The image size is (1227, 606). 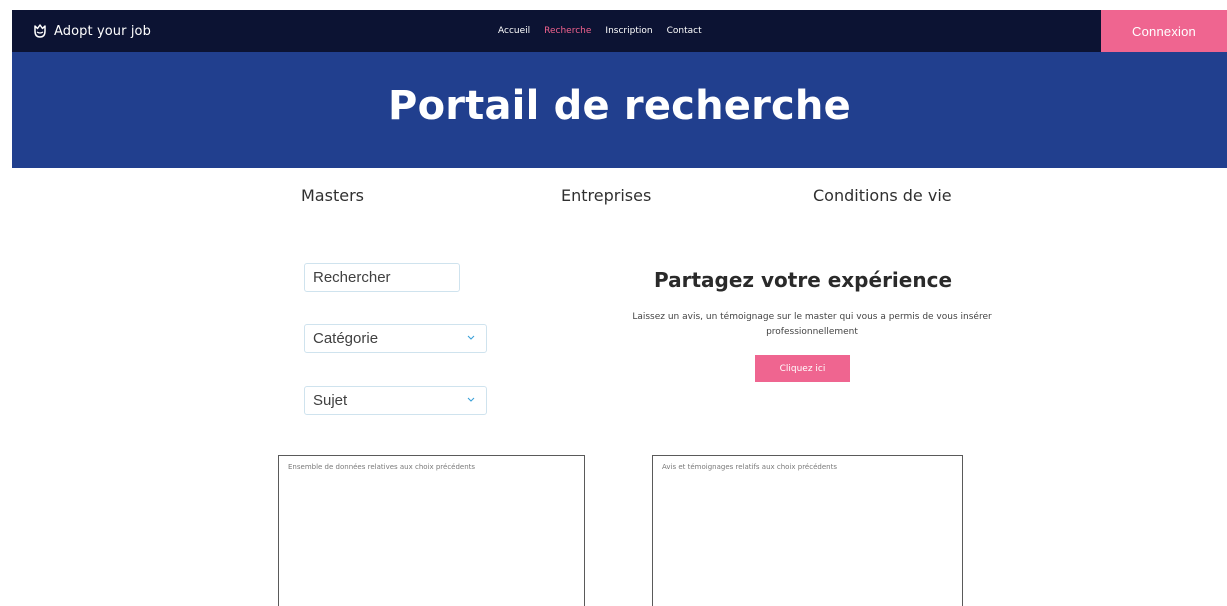 I want to click on tab-conditions-de-vie: Conditions de vie, so click(x=882, y=195).